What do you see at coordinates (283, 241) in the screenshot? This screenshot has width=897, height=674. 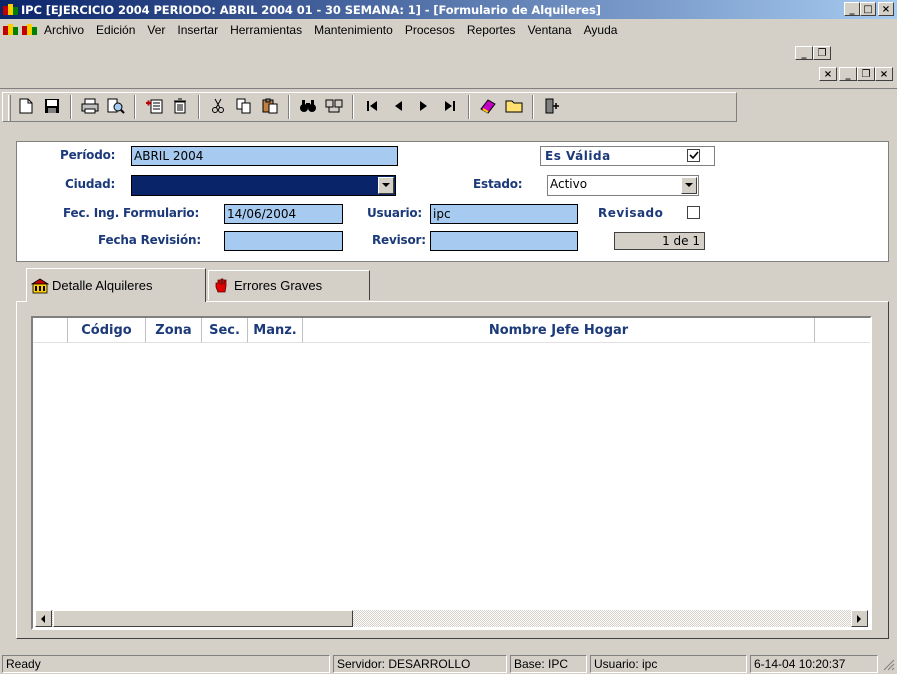 I see `fecha-revision-field` at bounding box center [283, 241].